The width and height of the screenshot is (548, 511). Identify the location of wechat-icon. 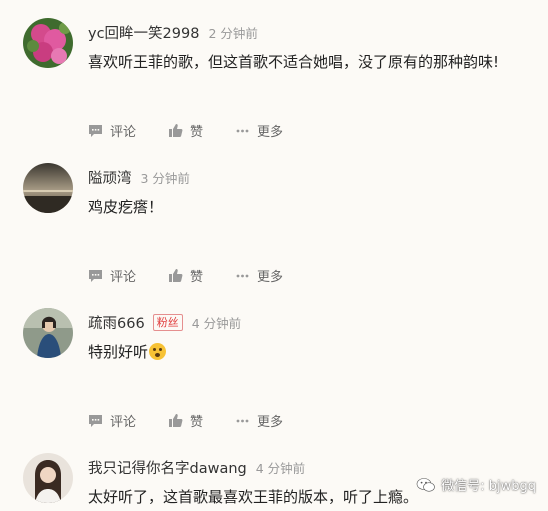
(426, 484).